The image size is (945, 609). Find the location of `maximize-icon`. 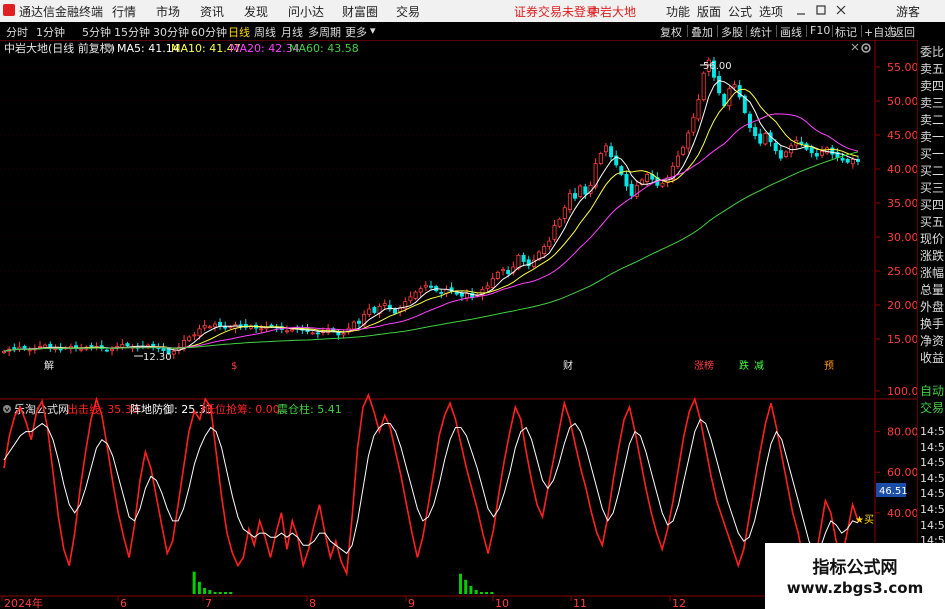

maximize-icon is located at coordinates (821, 10).